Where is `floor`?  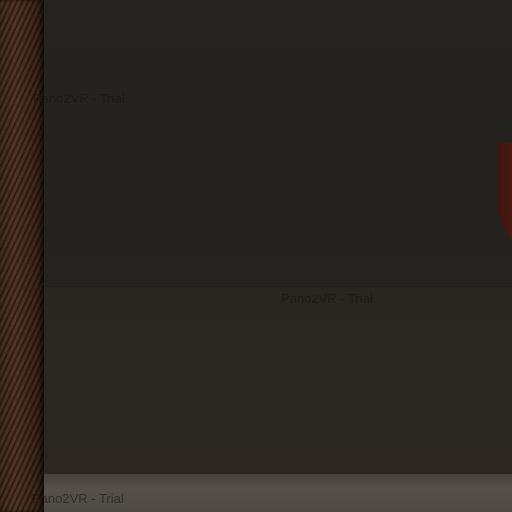 floor is located at coordinates (278, 493).